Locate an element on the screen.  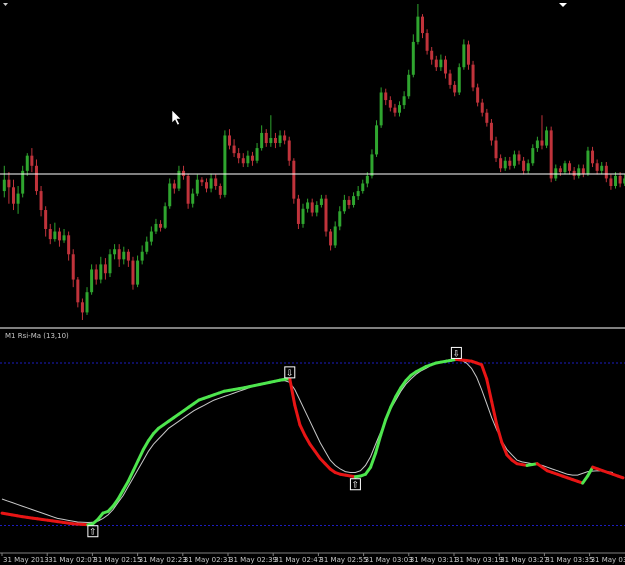
signal-glyph: ⇩ is located at coordinates (457, 354).